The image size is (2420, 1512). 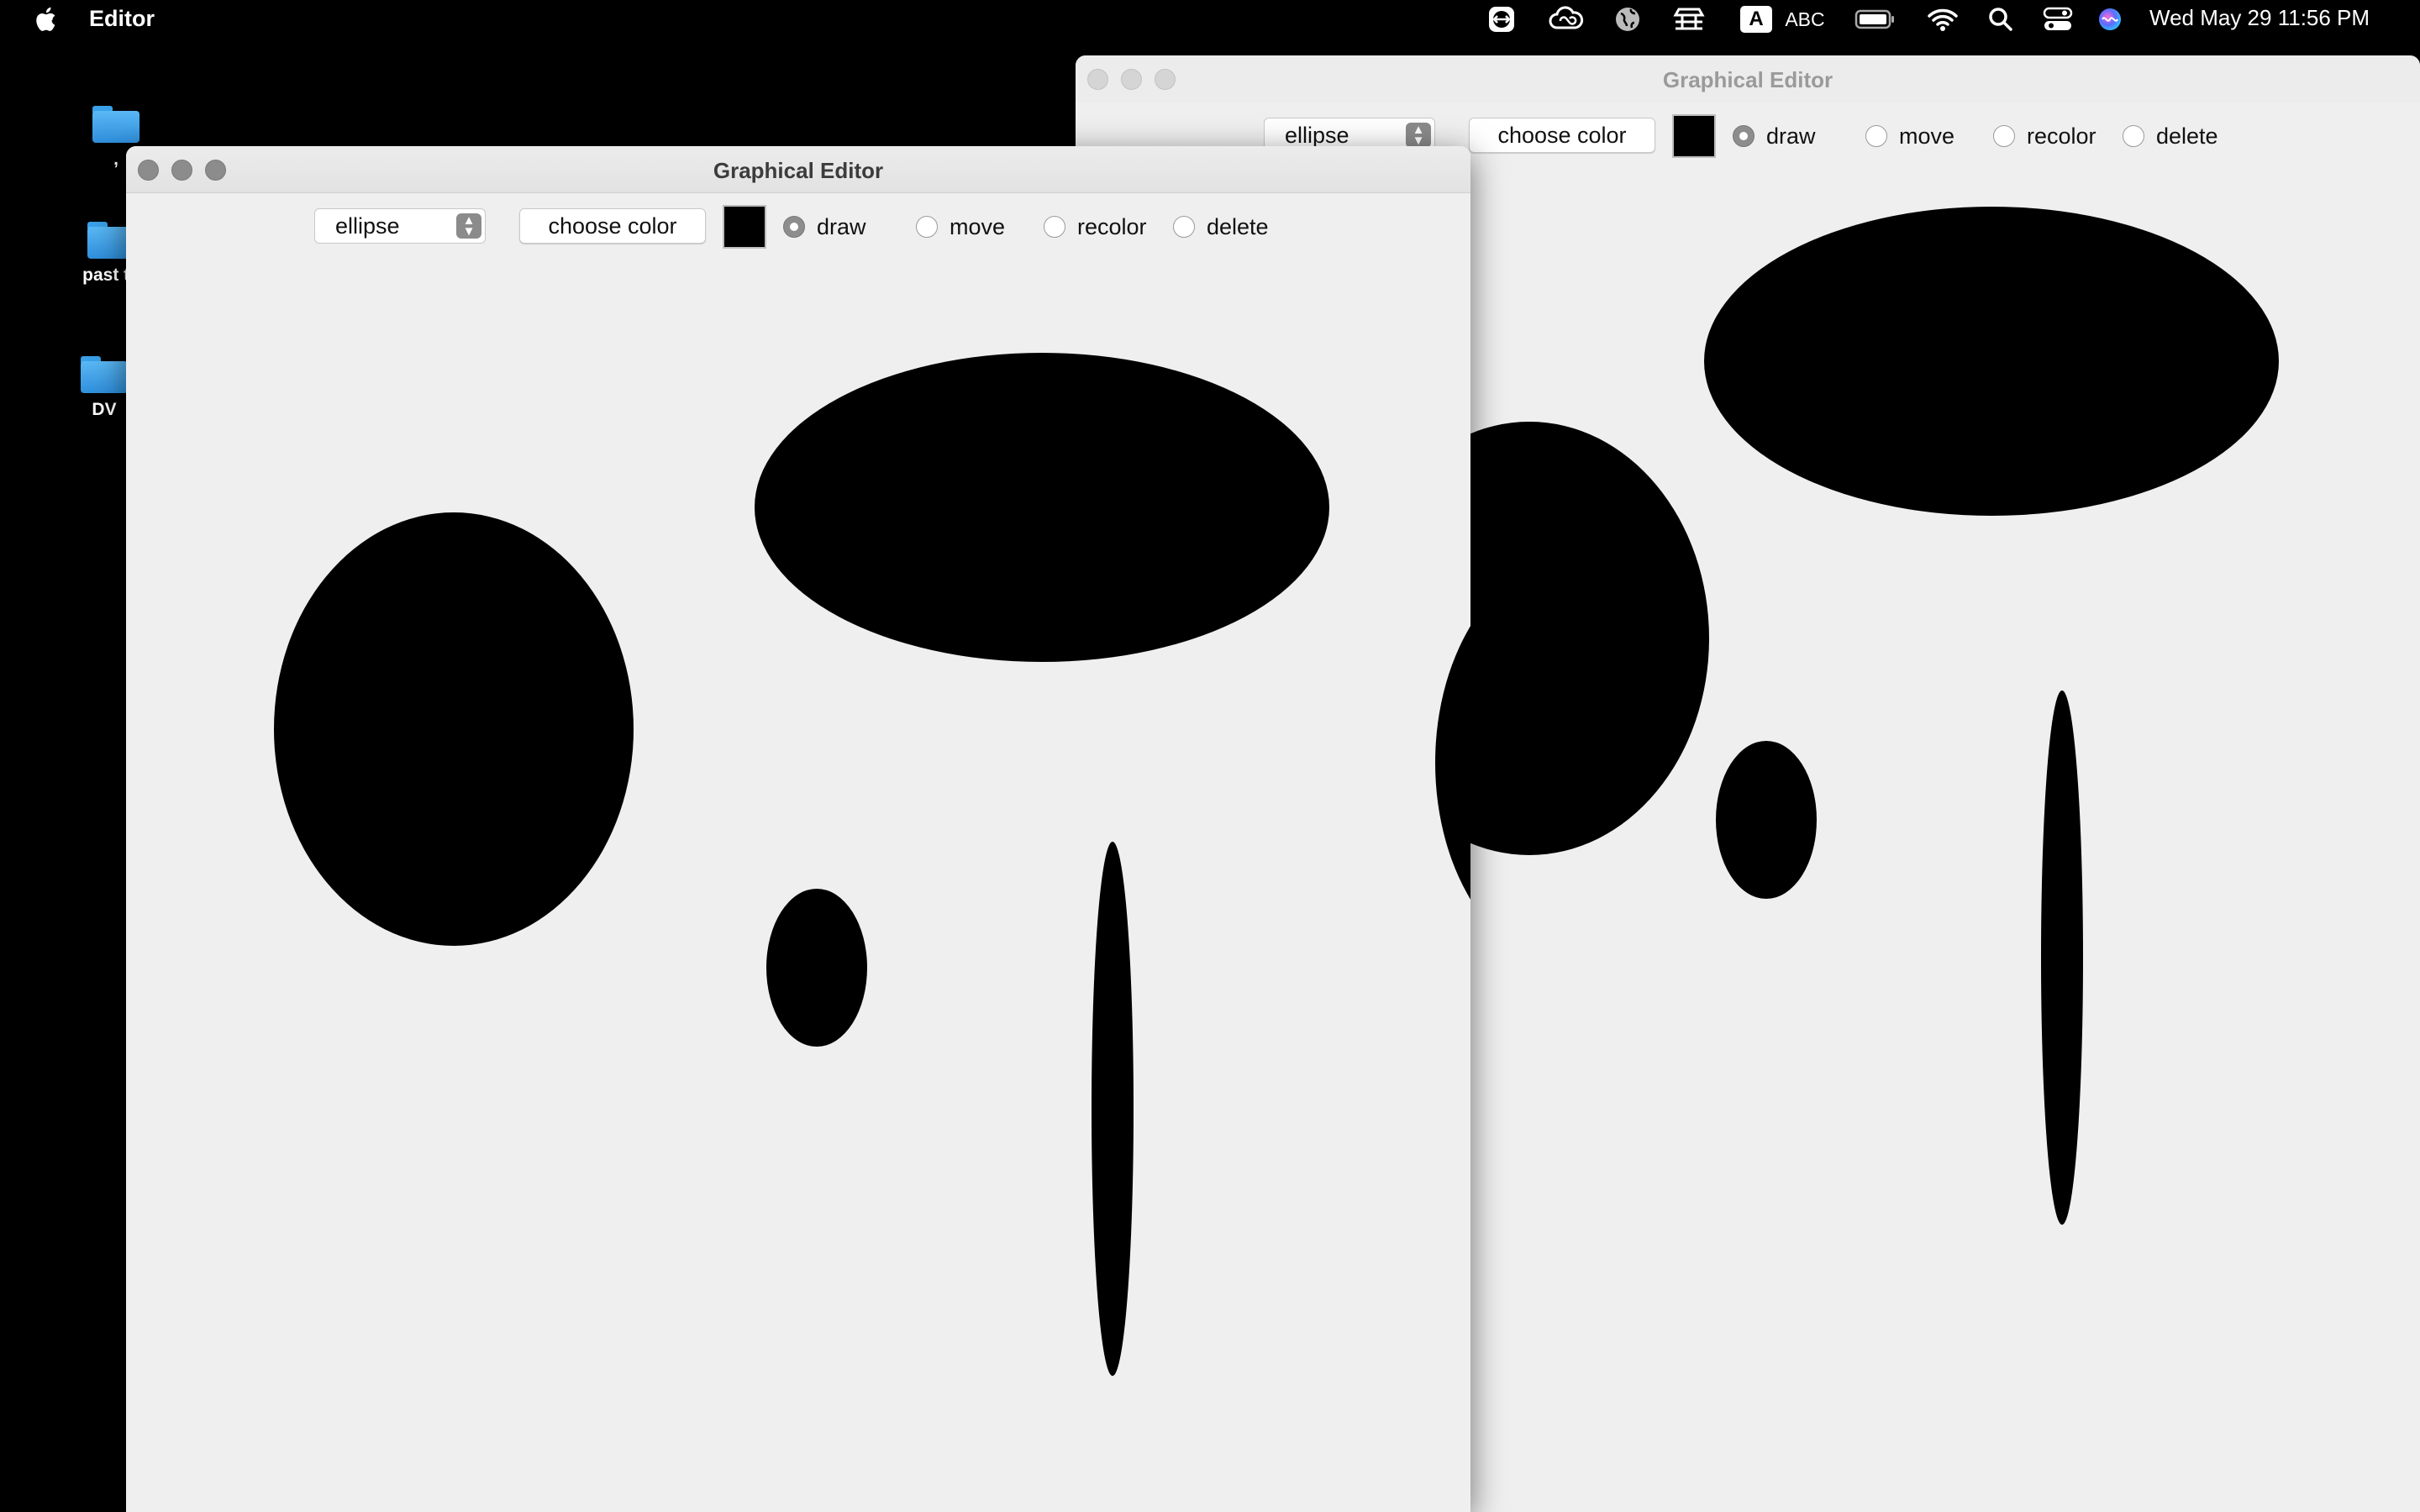 I want to click on input-source-icon: A, so click(x=1756, y=19).